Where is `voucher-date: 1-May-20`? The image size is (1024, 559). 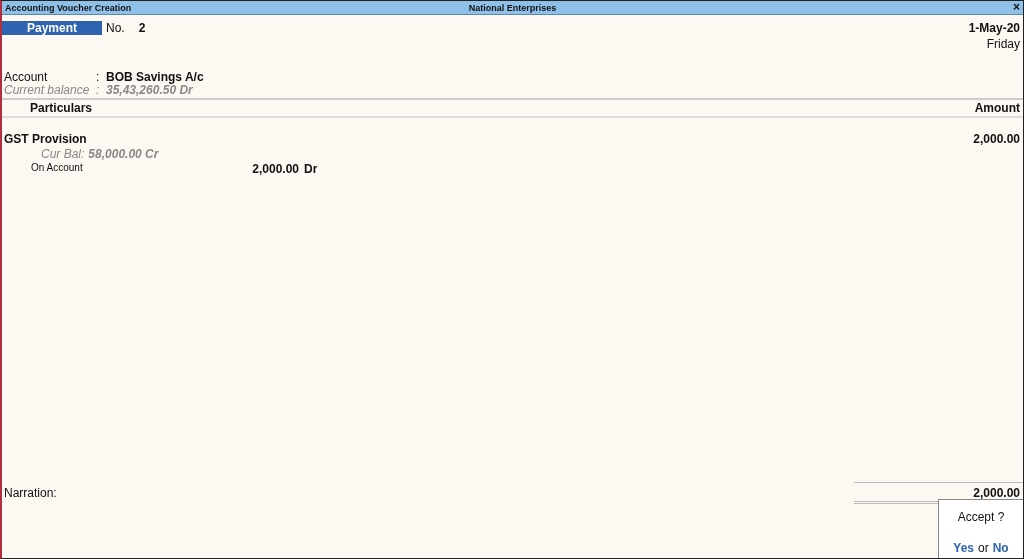
voucher-date: 1-May-20 is located at coordinates (994, 28).